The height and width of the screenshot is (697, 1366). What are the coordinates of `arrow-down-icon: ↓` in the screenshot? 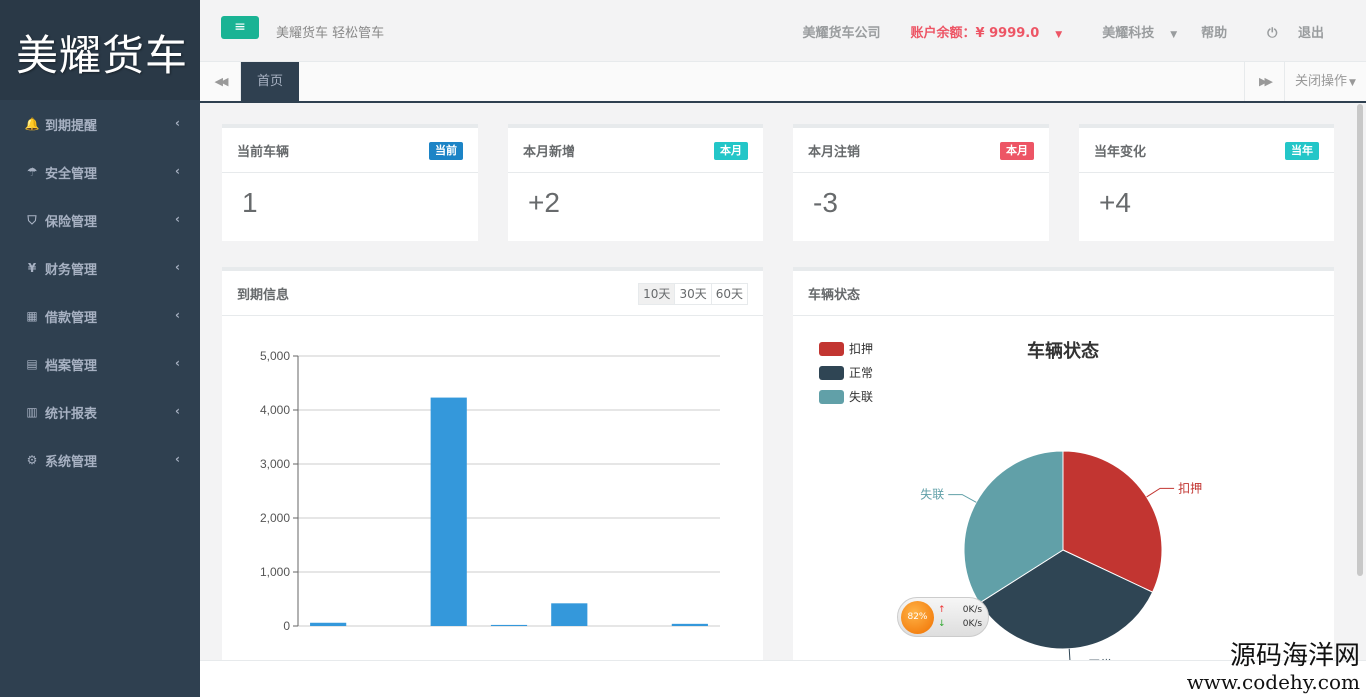 It's located at (942, 624).